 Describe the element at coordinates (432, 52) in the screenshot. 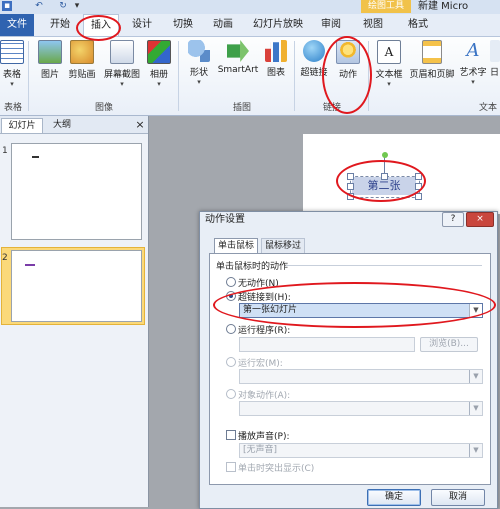

I see `header-footer-icon` at that location.